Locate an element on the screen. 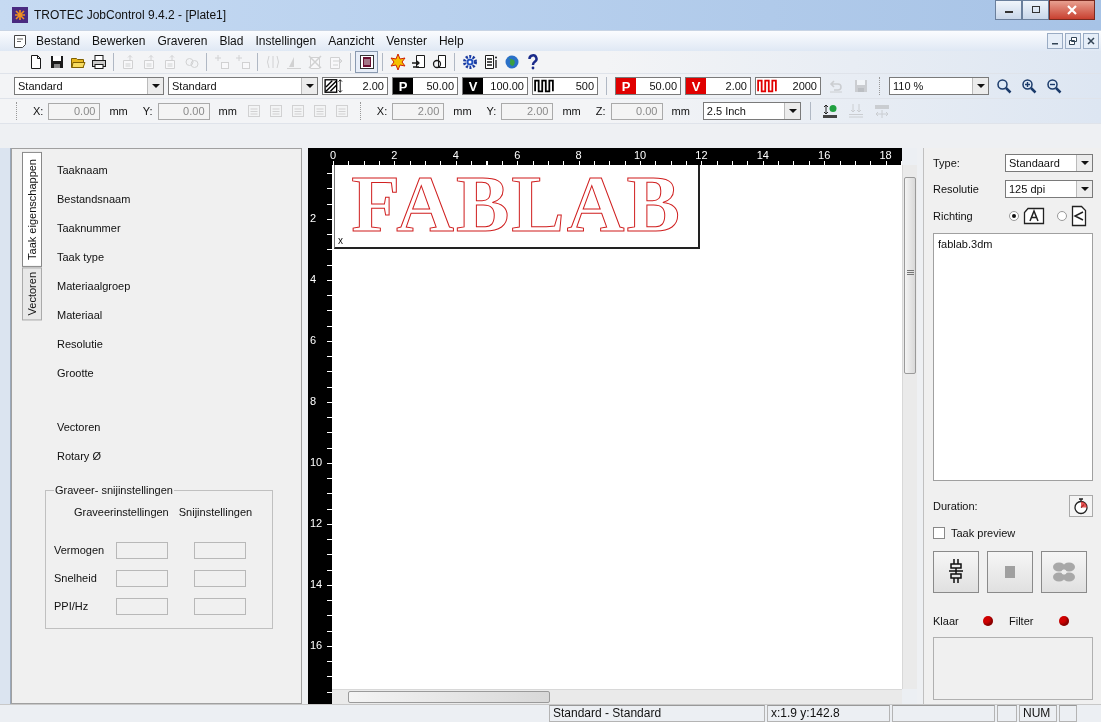 This screenshot has width=1101, height=722. hatch-icon is located at coordinates (334, 86).